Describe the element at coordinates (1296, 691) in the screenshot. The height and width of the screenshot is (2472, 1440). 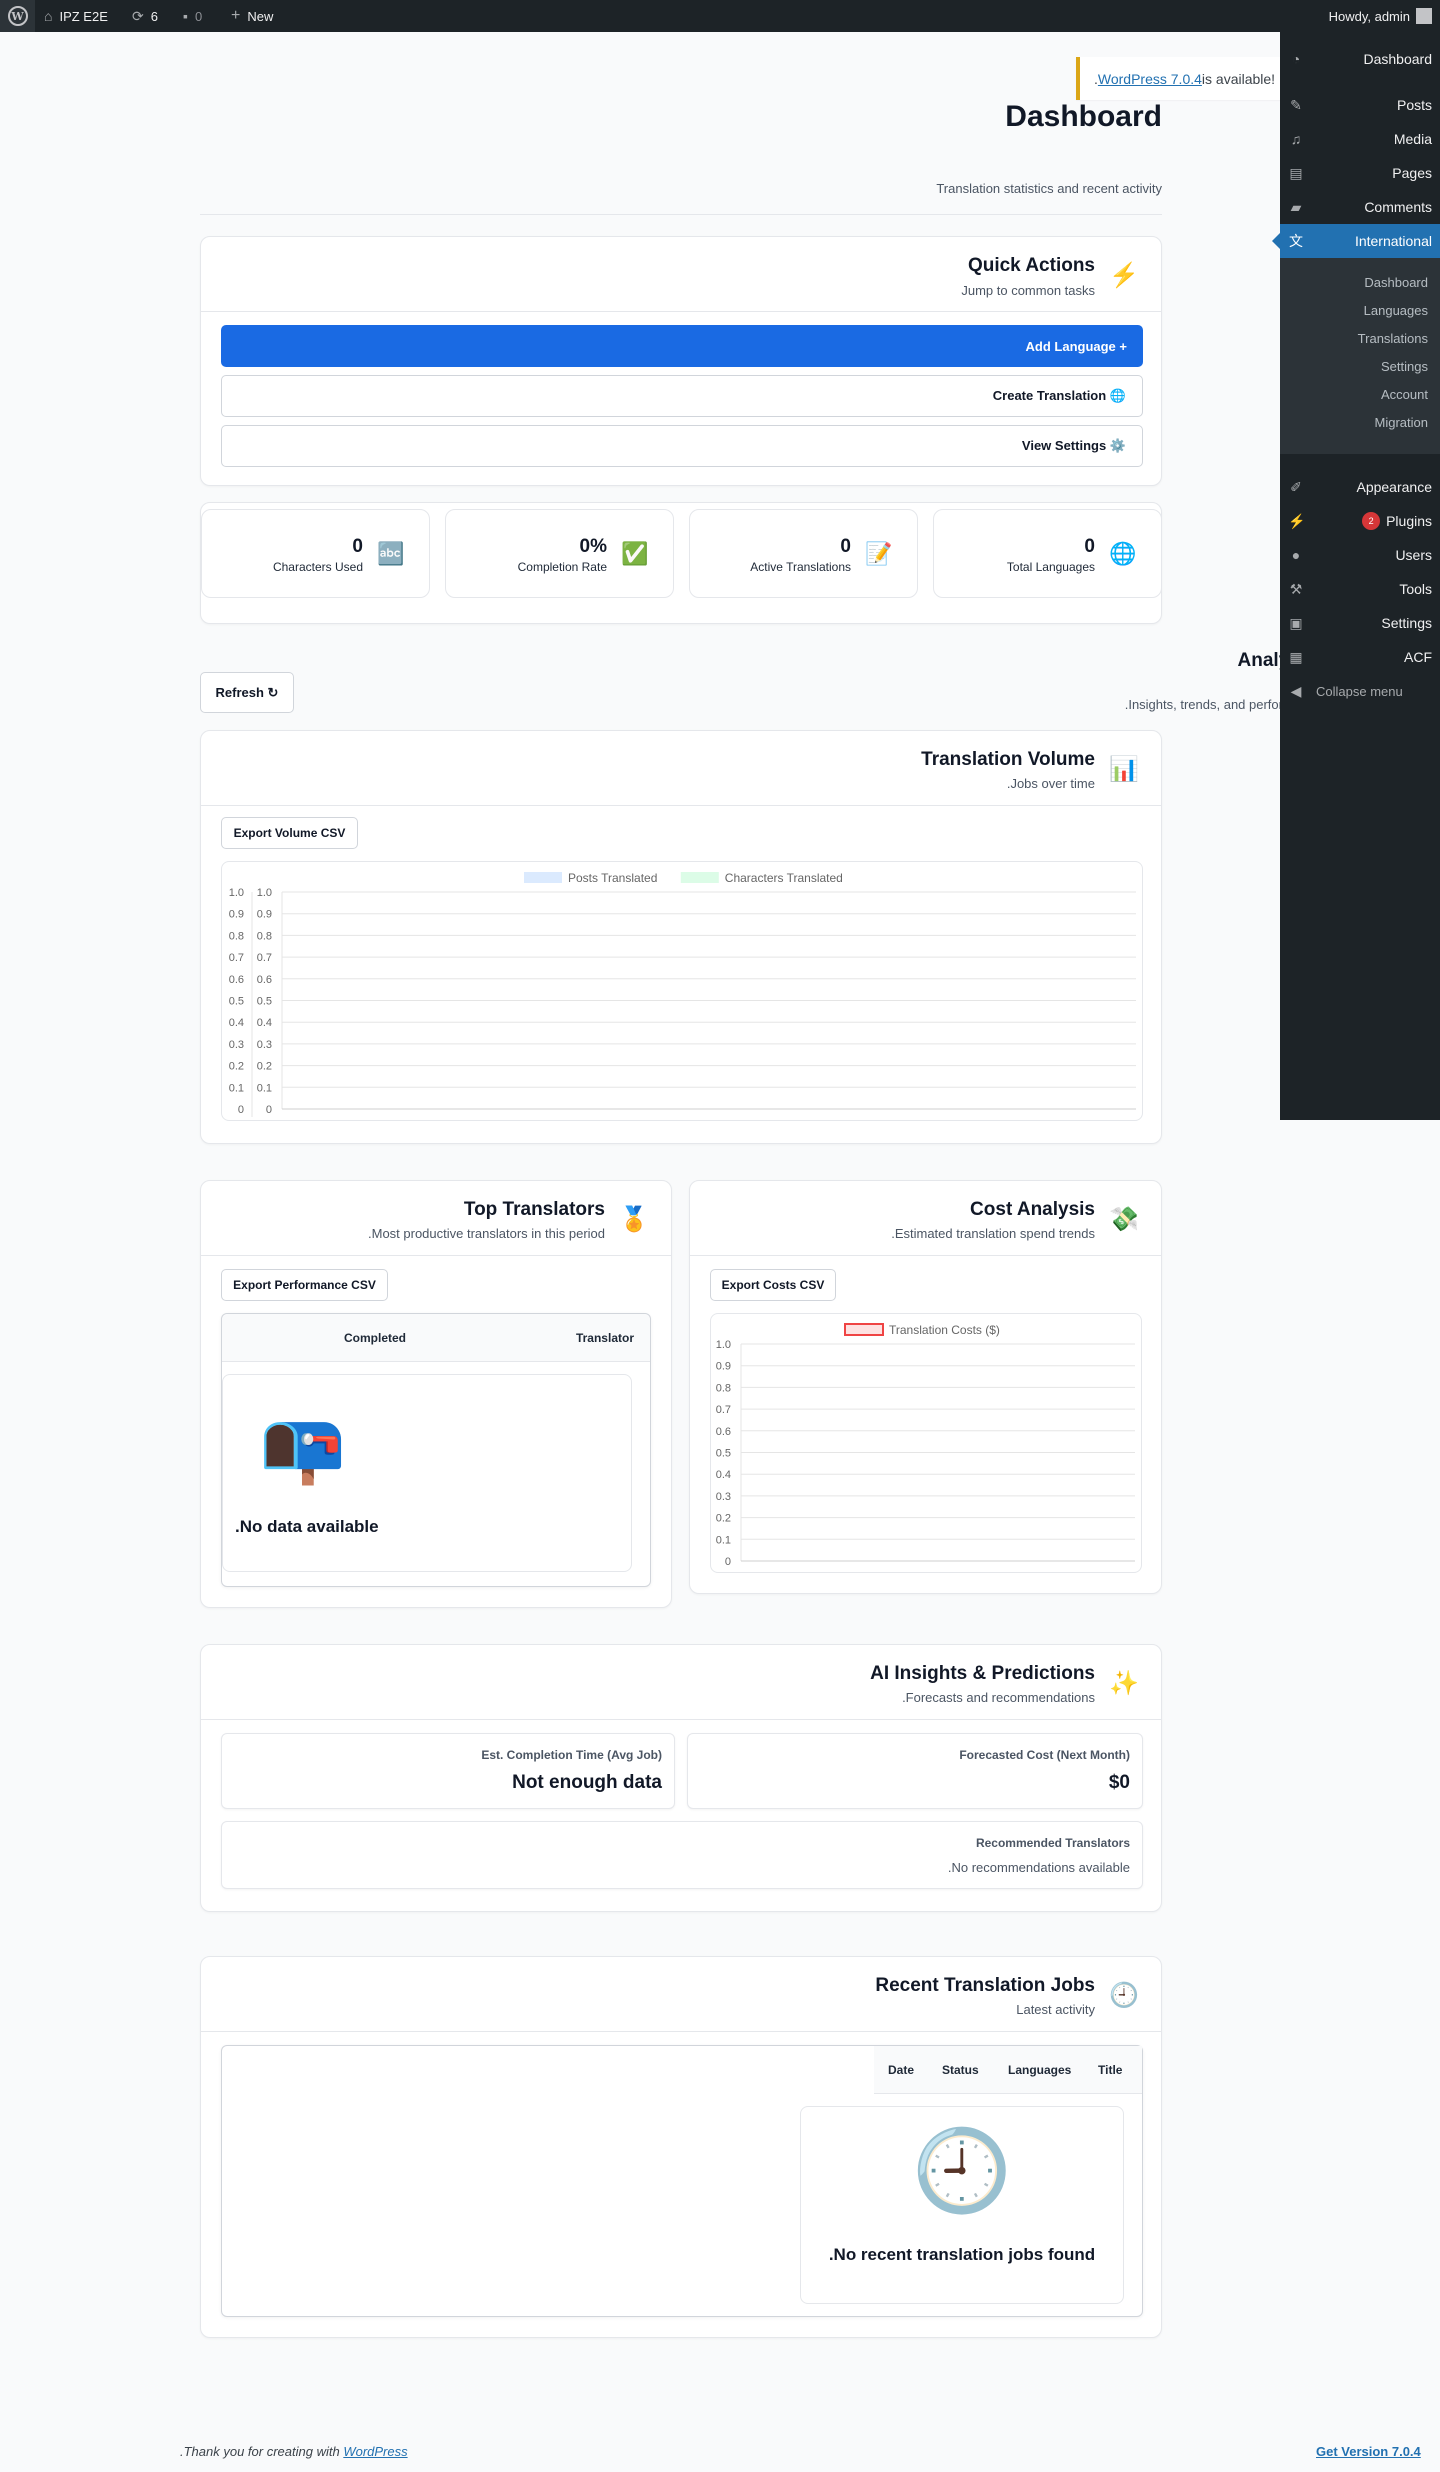
I see `collapse-icon: ◀` at that location.